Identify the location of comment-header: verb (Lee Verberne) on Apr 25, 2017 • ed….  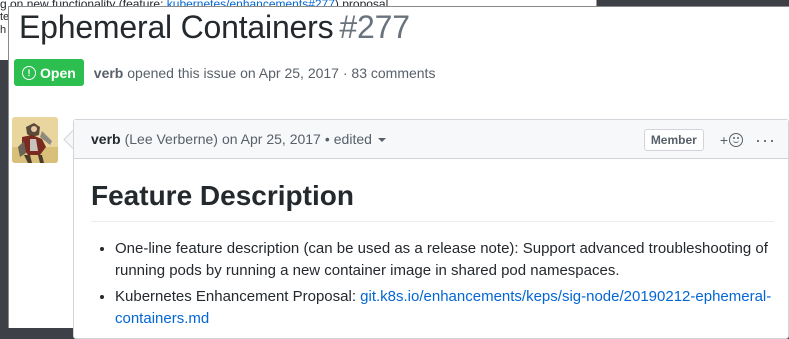
(431, 139).